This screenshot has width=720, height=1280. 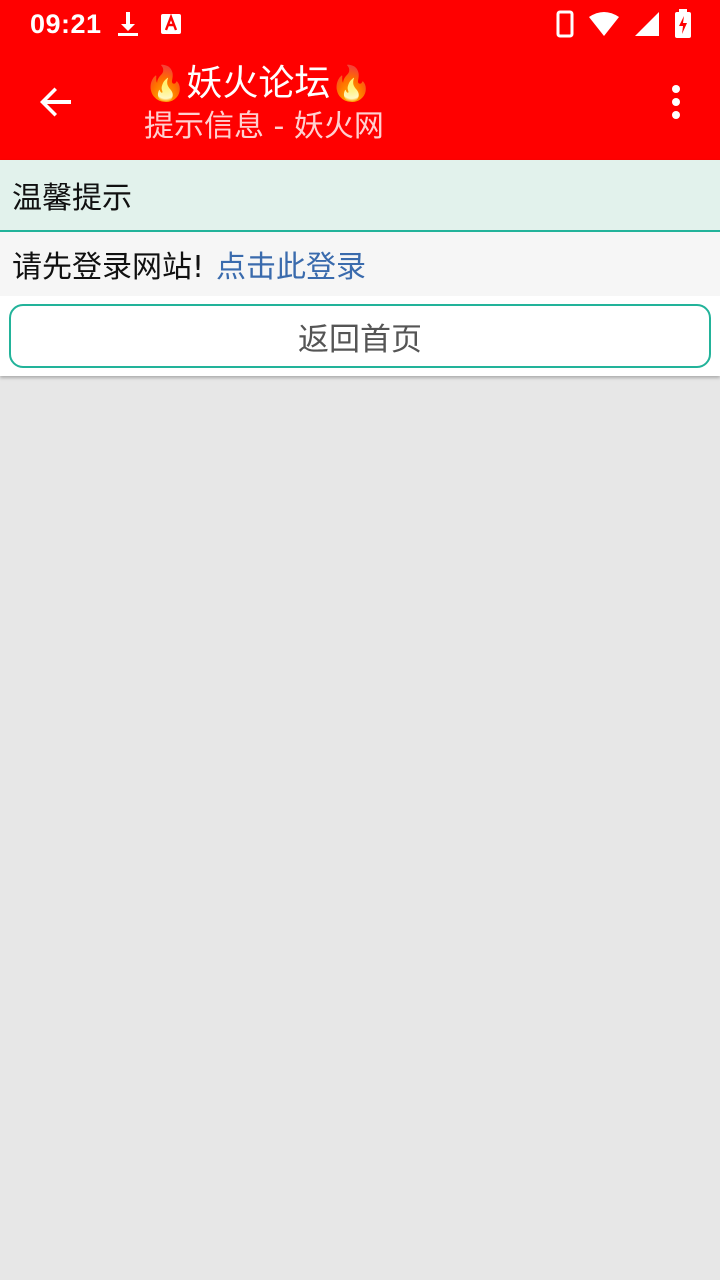 What do you see at coordinates (351, 84) in the screenshot?
I see `flame-right-icon: 🔥` at bounding box center [351, 84].